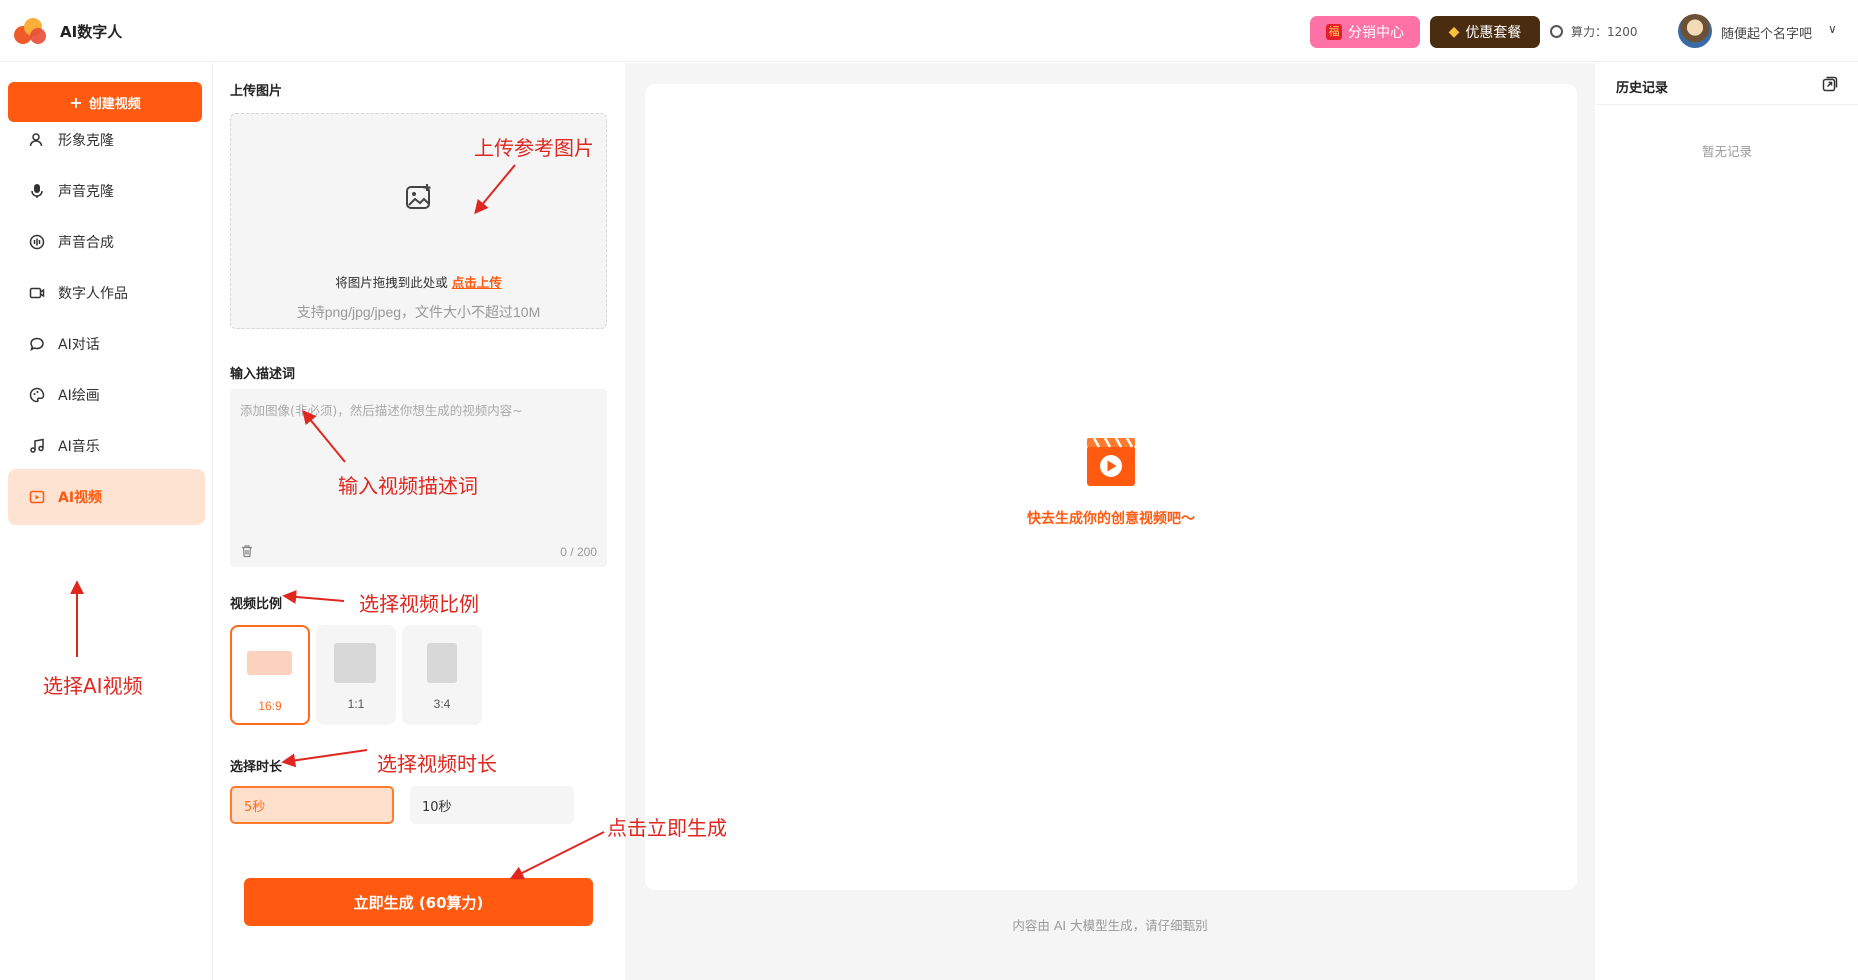 This screenshot has width=1858, height=980. What do you see at coordinates (442, 704) in the screenshot?
I see `ratio-label: 3:4` at bounding box center [442, 704].